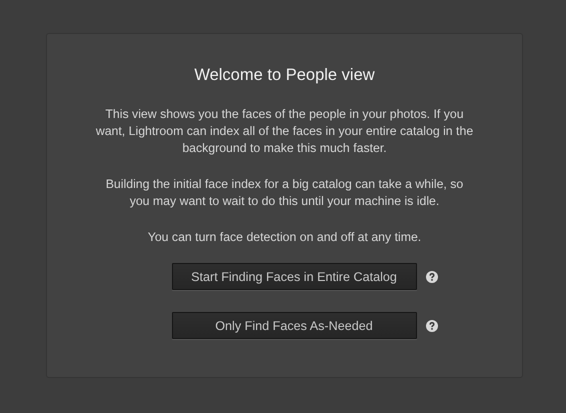 The width and height of the screenshot is (566, 413). Describe the element at coordinates (284, 237) in the screenshot. I see `info-paragraph: You can turn face detection on and off at any time.` at that location.